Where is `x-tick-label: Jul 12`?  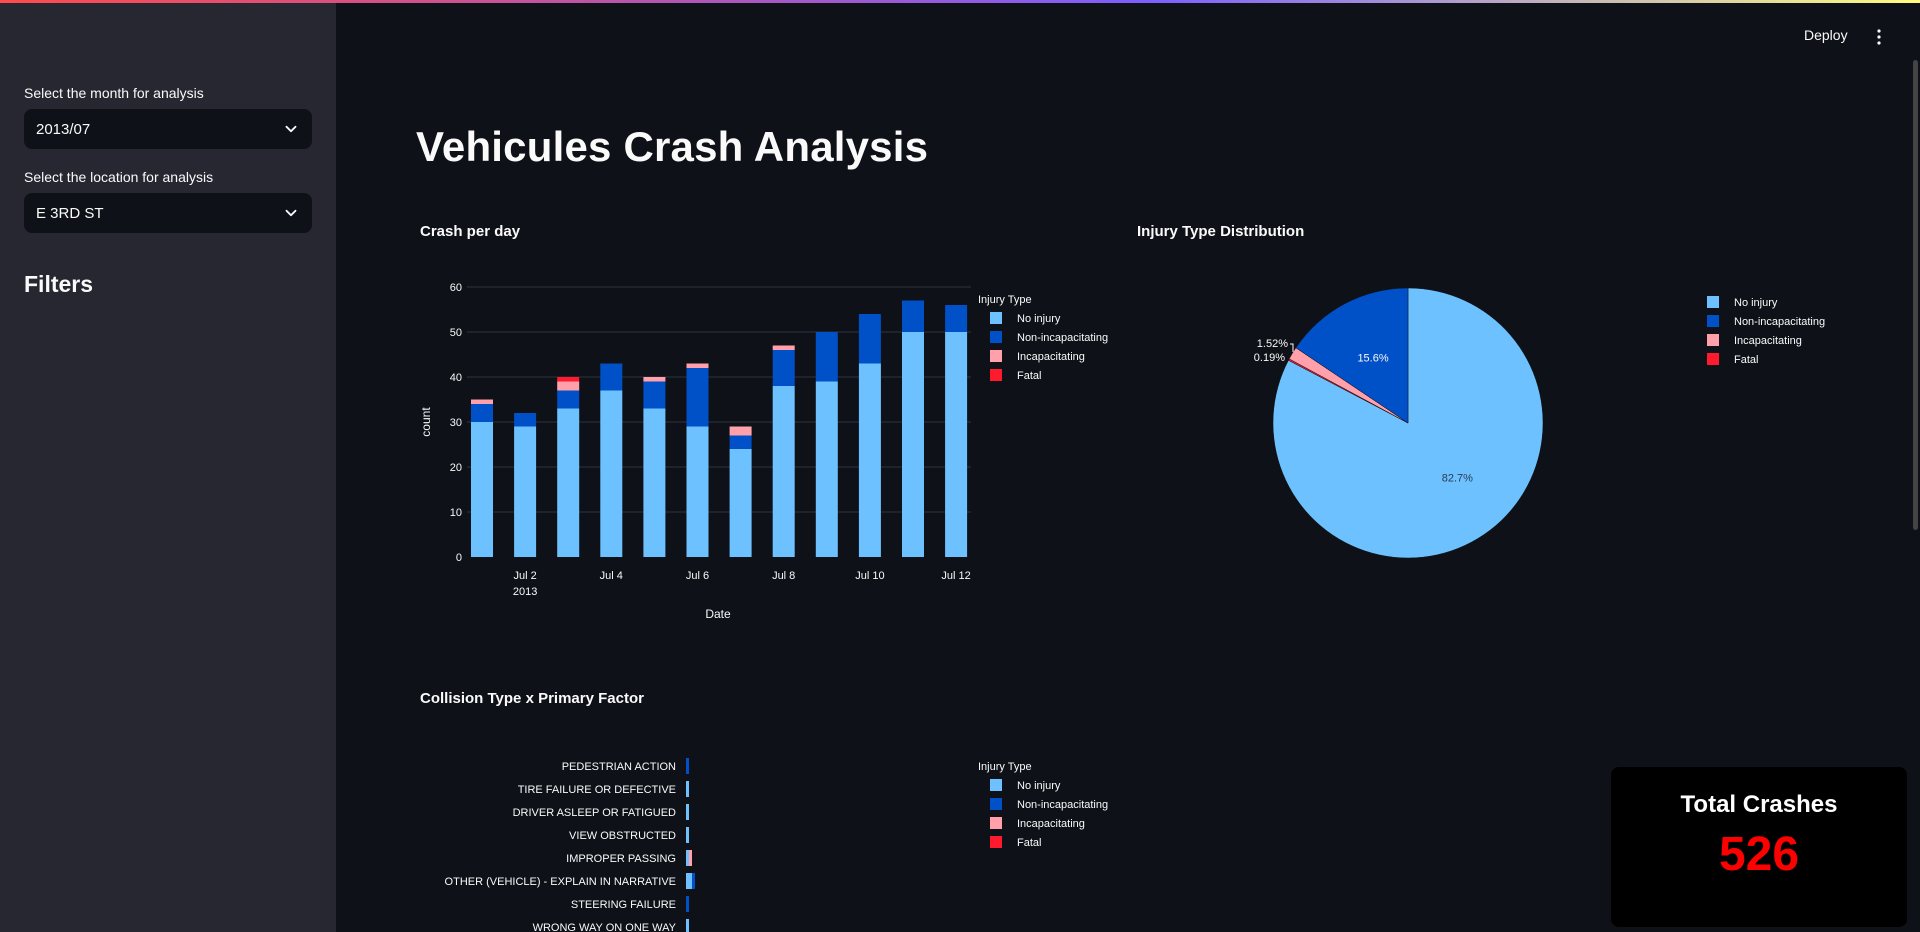 x-tick-label: Jul 12 is located at coordinates (955, 576).